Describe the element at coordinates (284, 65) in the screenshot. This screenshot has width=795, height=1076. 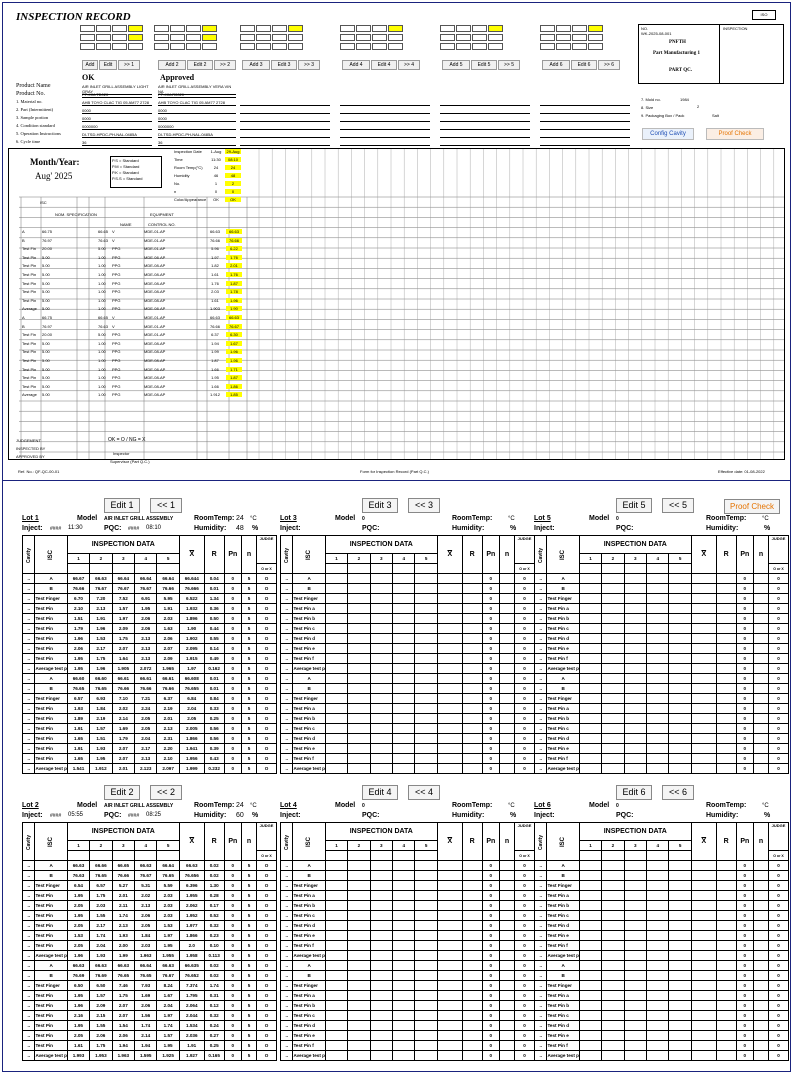
I see `edit-button: Edit 3` at that location.